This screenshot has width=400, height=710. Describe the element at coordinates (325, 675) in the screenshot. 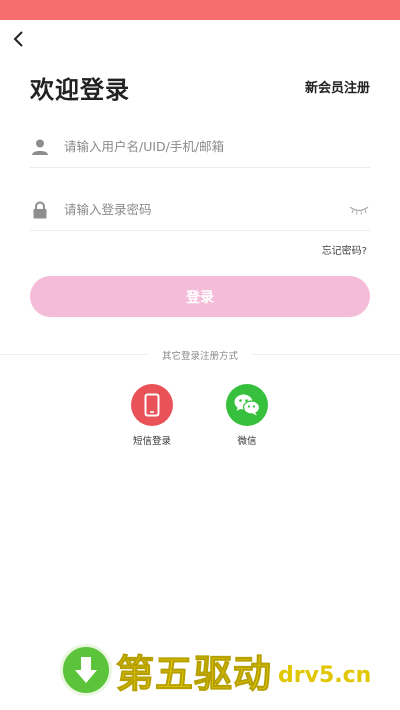

I see `watermark-url: drv5.cn` at that location.